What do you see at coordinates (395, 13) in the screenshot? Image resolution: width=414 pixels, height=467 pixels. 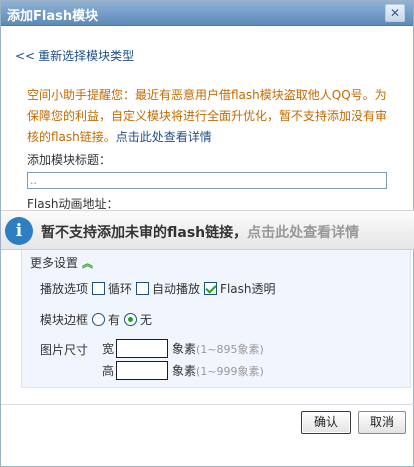 I see `close-icon: ✕` at bounding box center [395, 13].